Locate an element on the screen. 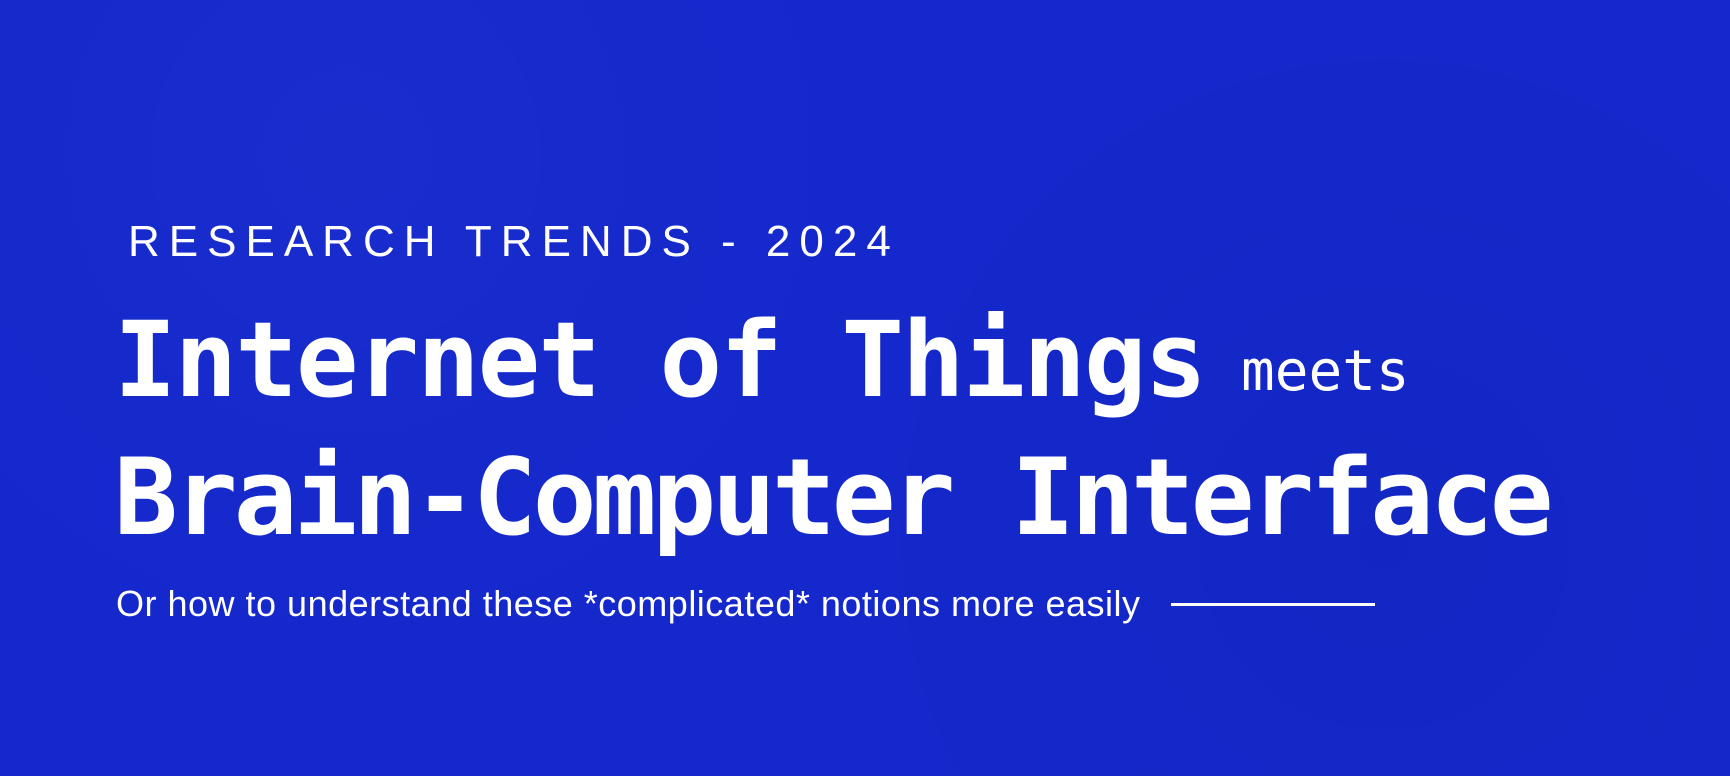 The image size is (1730, 776). headline-line-2: Brain-Computer Interface is located at coordinates (834, 497).